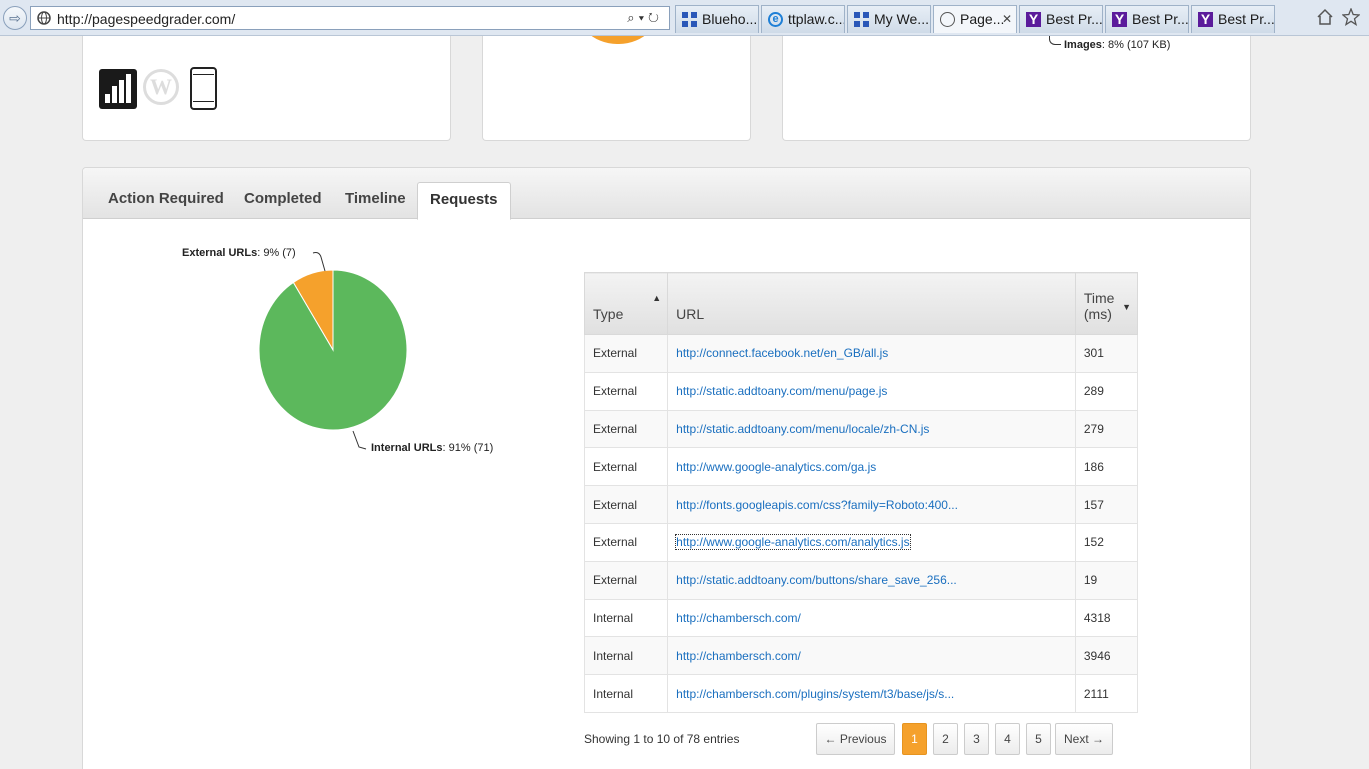 This screenshot has height=769, width=1369. Describe the element at coordinates (1126, 307) in the screenshot. I see `sort-desc-icon: ▼` at that location.